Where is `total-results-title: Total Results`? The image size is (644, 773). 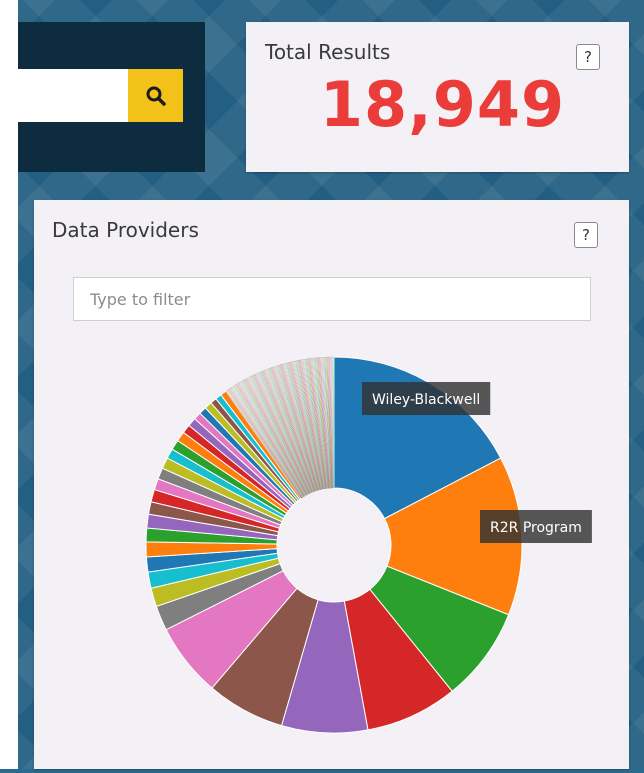
total-results-title: Total Results is located at coordinates (328, 52).